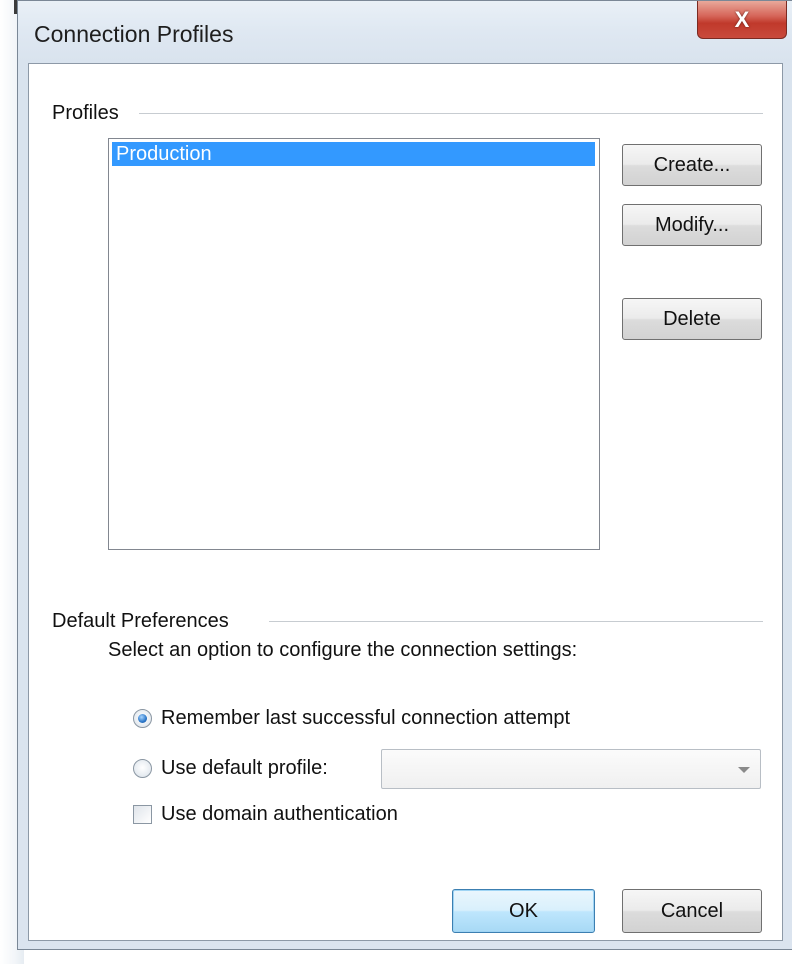  Describe the element at coordinates (140, 621) in the screenshot. I see `default-preferences-group-label: Default Preferences` at that location.